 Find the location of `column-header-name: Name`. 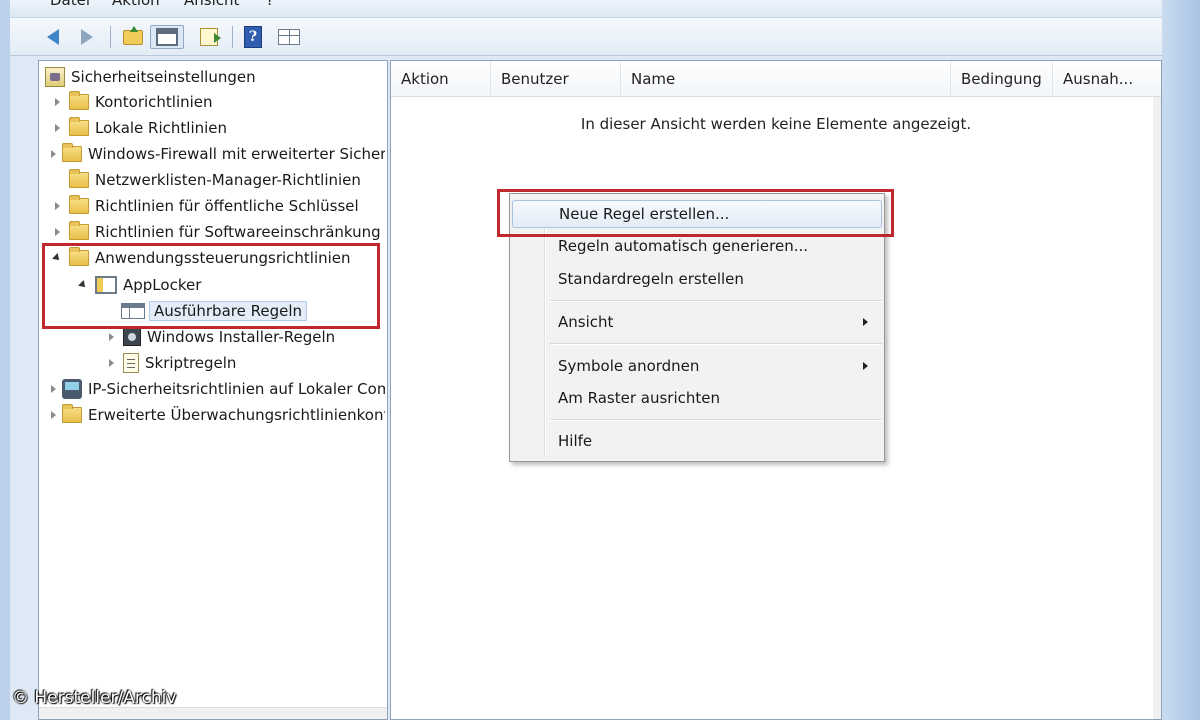

column-header-name: Name is located at coordinates (786, 79).